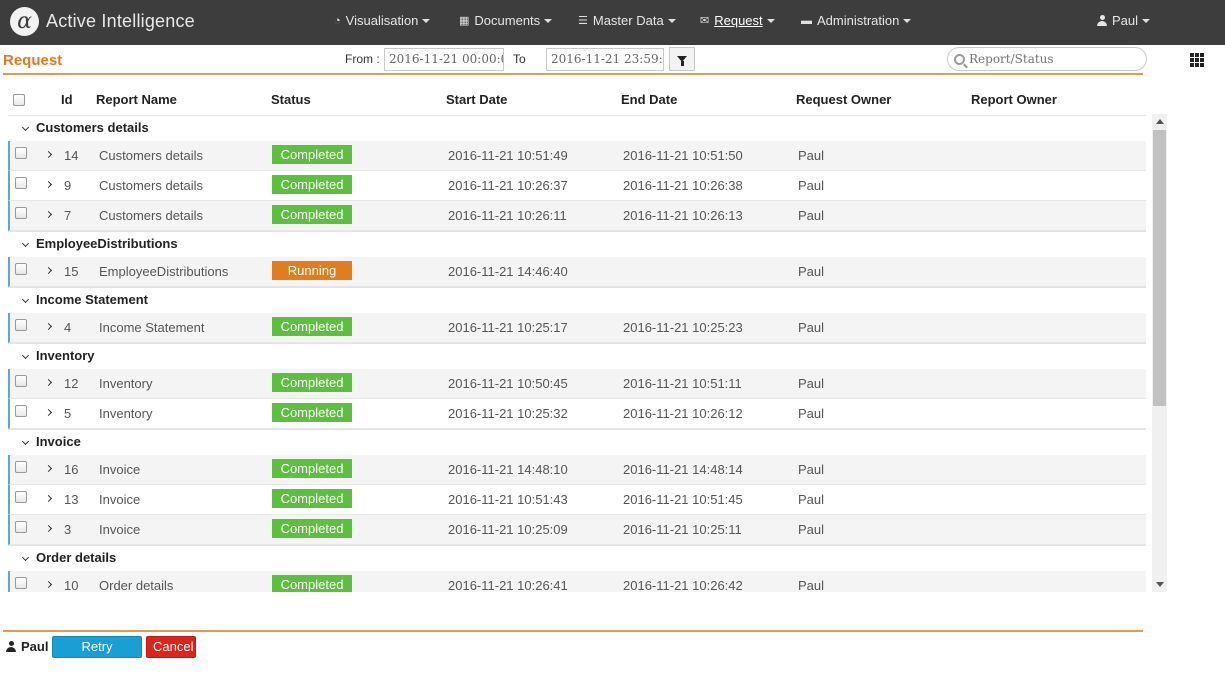 The image size is (1225, 677). Describe the element at coordinates (573, 74) in the screenshot. I see `title-divider` at that location.